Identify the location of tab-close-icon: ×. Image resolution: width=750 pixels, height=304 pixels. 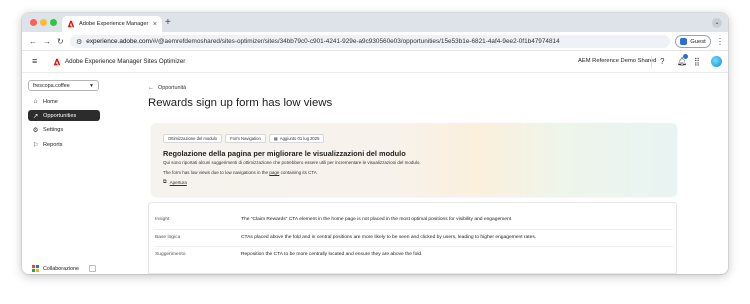
(155, 24).